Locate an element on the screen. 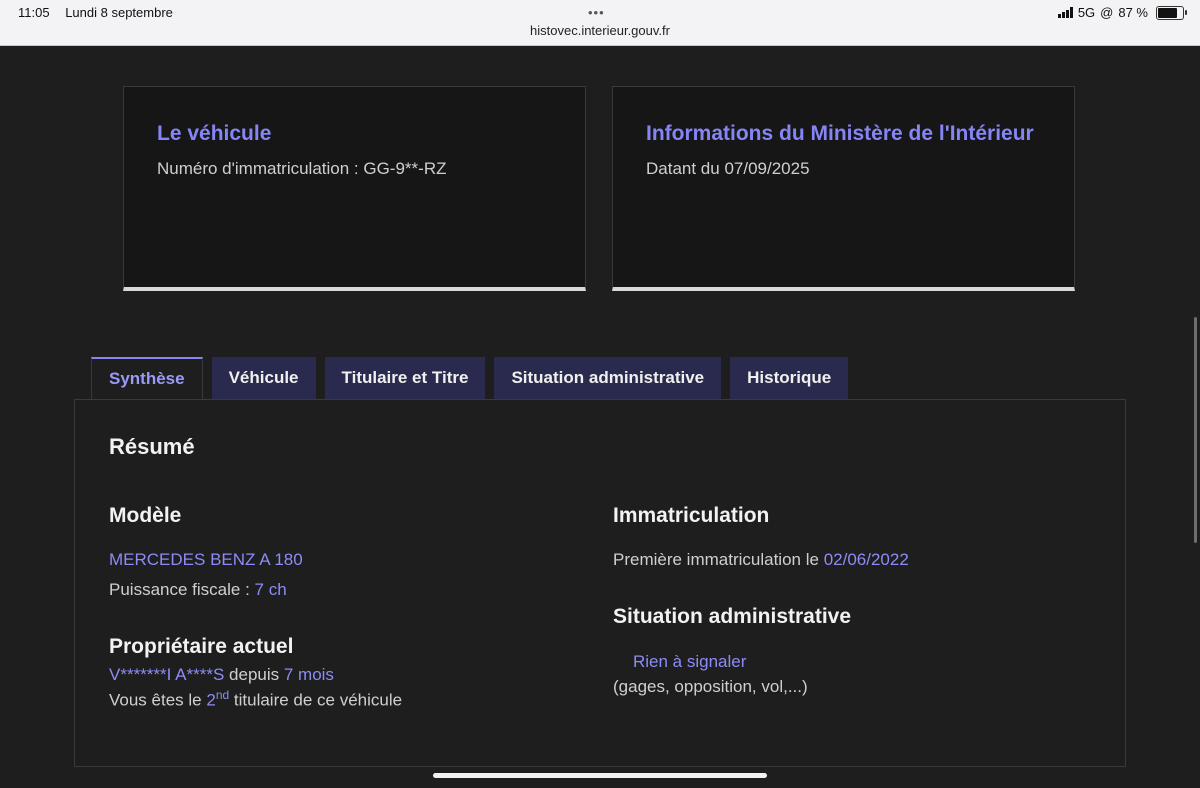  owner-rank-suffix: titulaire de ce véhicule is located at coordinates (316, 700).